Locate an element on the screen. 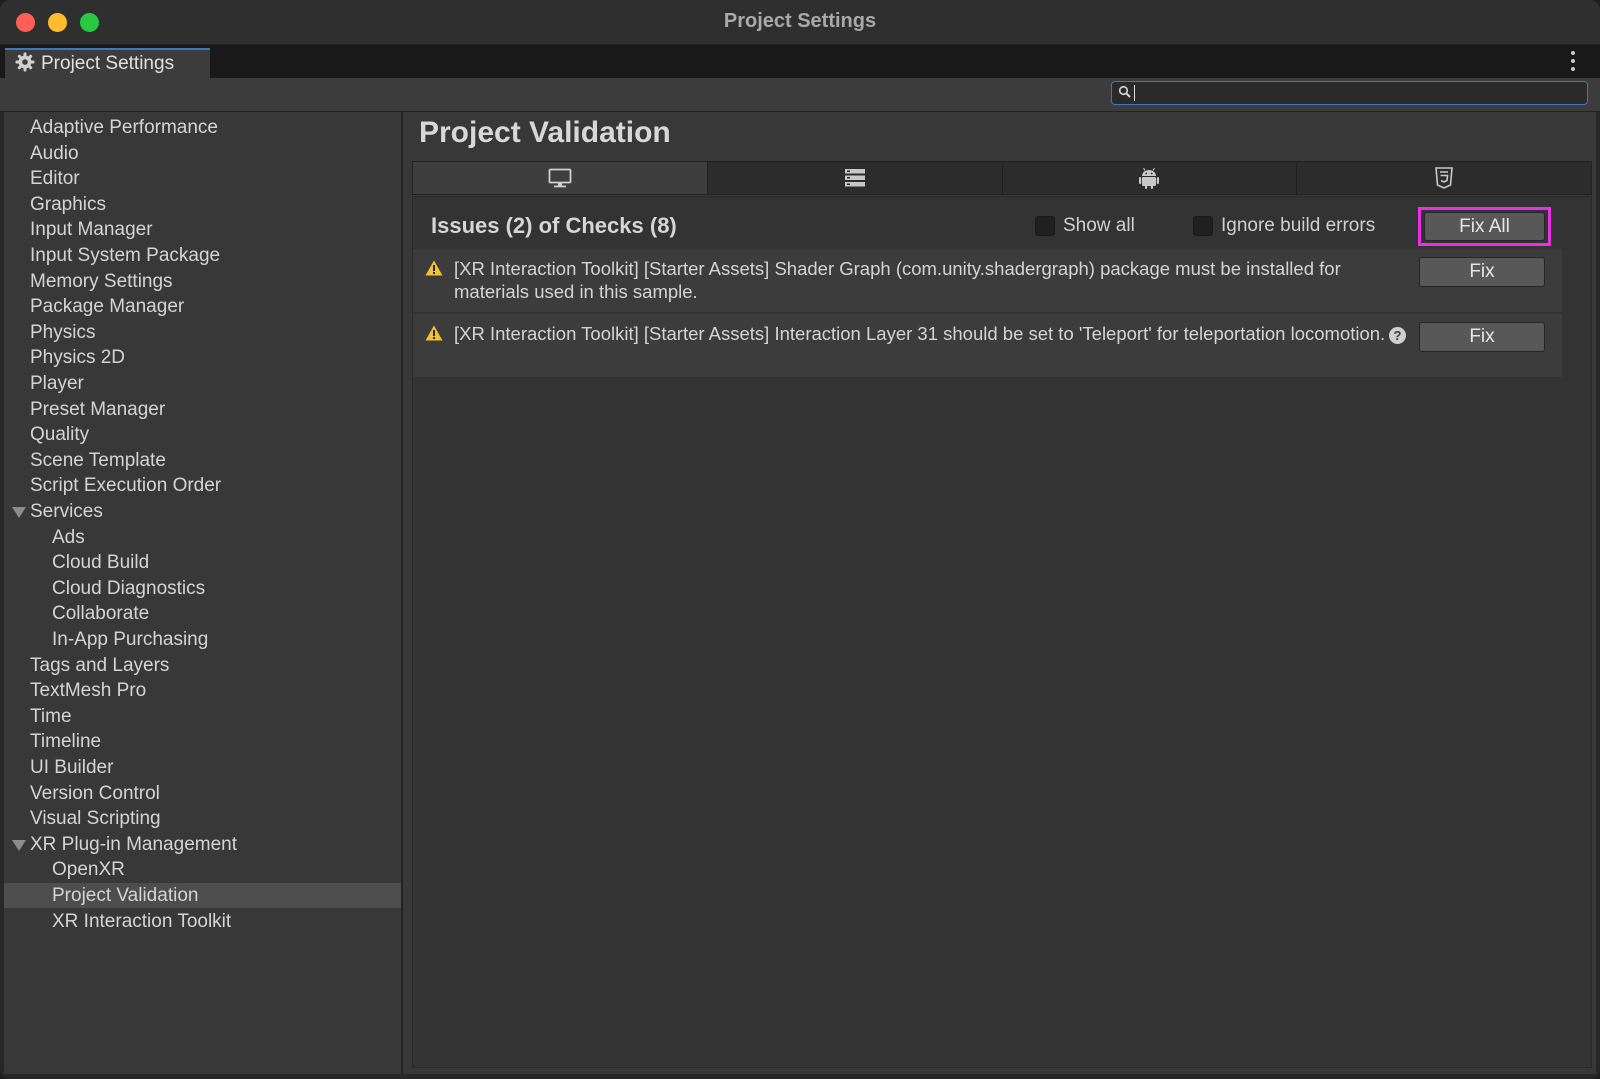 Image resolution: width=1600 pixels, height=1079 pixels. sidebar-item-ui-builder: UI Builder is located at coordinates (202, 767).